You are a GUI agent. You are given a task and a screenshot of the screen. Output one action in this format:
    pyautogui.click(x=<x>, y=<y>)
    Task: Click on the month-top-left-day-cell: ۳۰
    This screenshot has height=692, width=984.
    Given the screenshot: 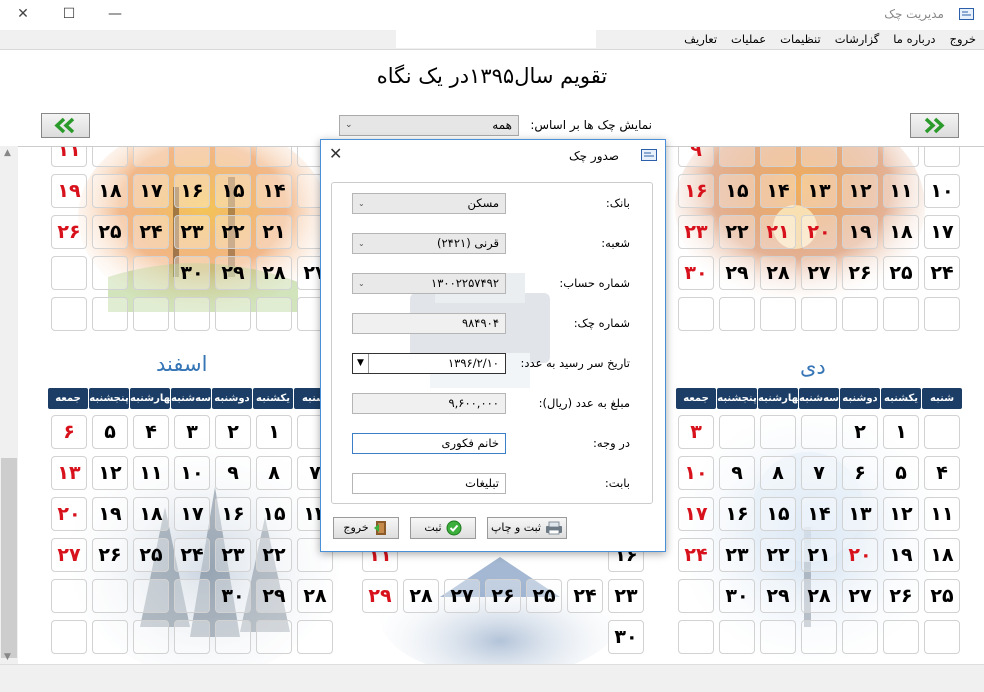 What is the action you would take?
    pyautogui.click(x=192, y=273)
    